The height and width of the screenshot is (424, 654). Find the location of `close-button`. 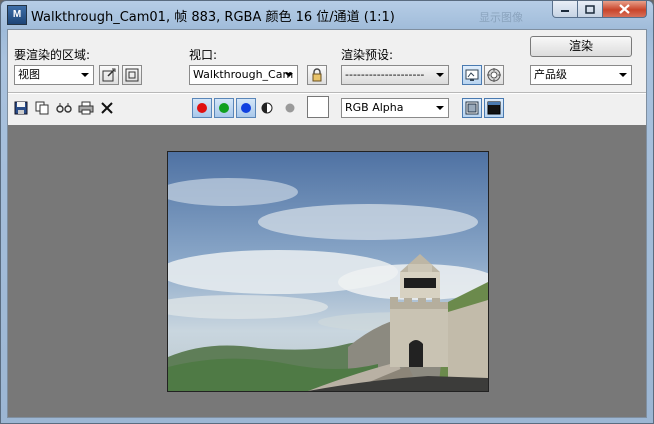

close-button is located at coordinates (625, 9).